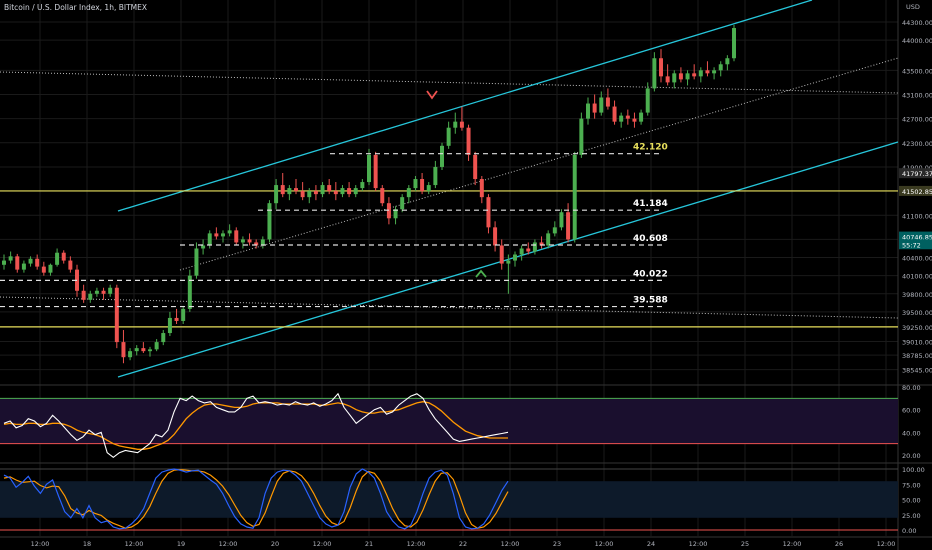 The image size is (932, 550). Describe the element at coordinates (917, 23) in the screenshot. I see `price-tick: 44300.00` at that location.